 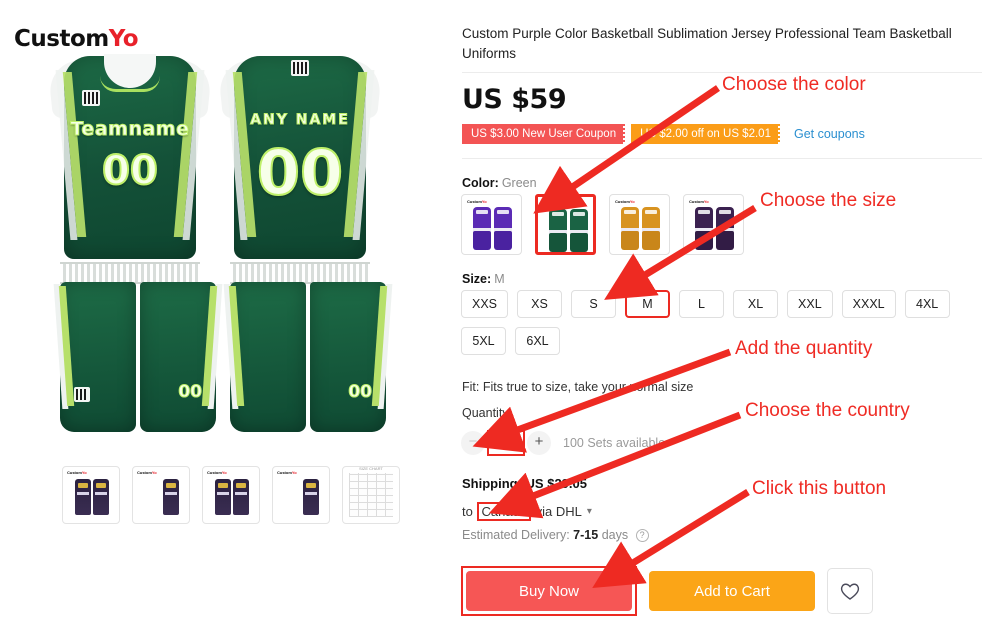 What do you see at coordinates (123, 39) in the screenshot?
I see `brand-logo-red: Yo` at bounding box center [123, 39].